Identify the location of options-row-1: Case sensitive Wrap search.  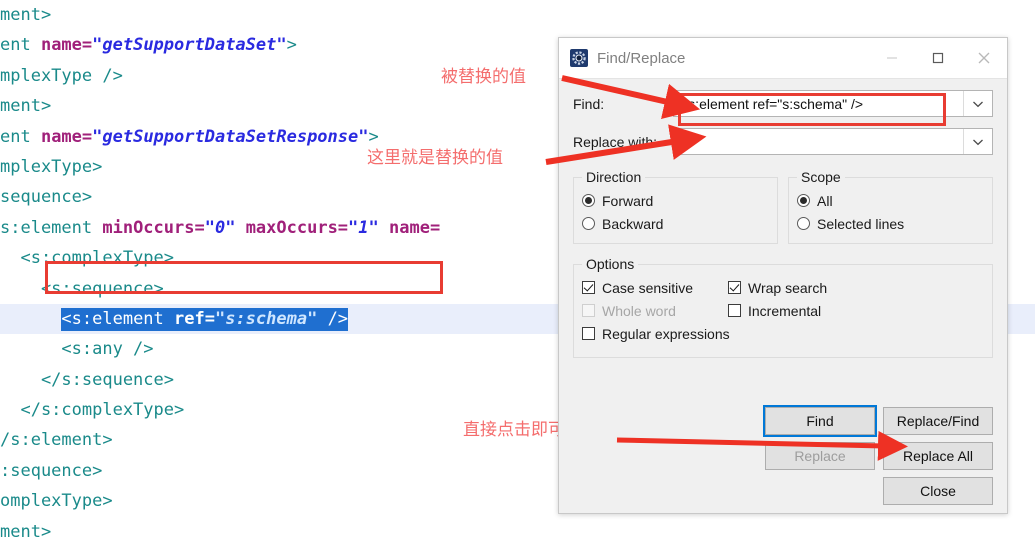
(783, 287).